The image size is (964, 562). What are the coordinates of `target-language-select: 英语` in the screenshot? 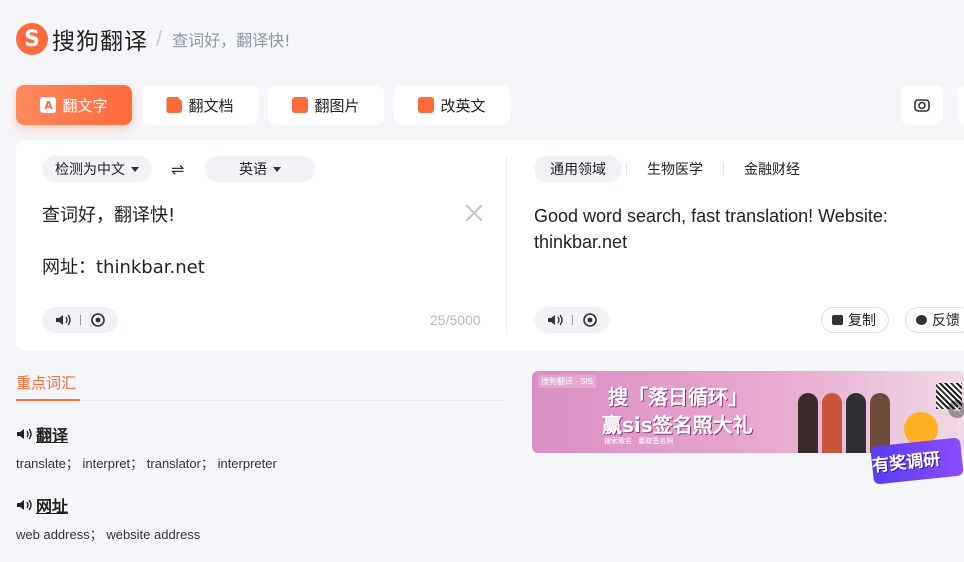 It's located at (260, 169).